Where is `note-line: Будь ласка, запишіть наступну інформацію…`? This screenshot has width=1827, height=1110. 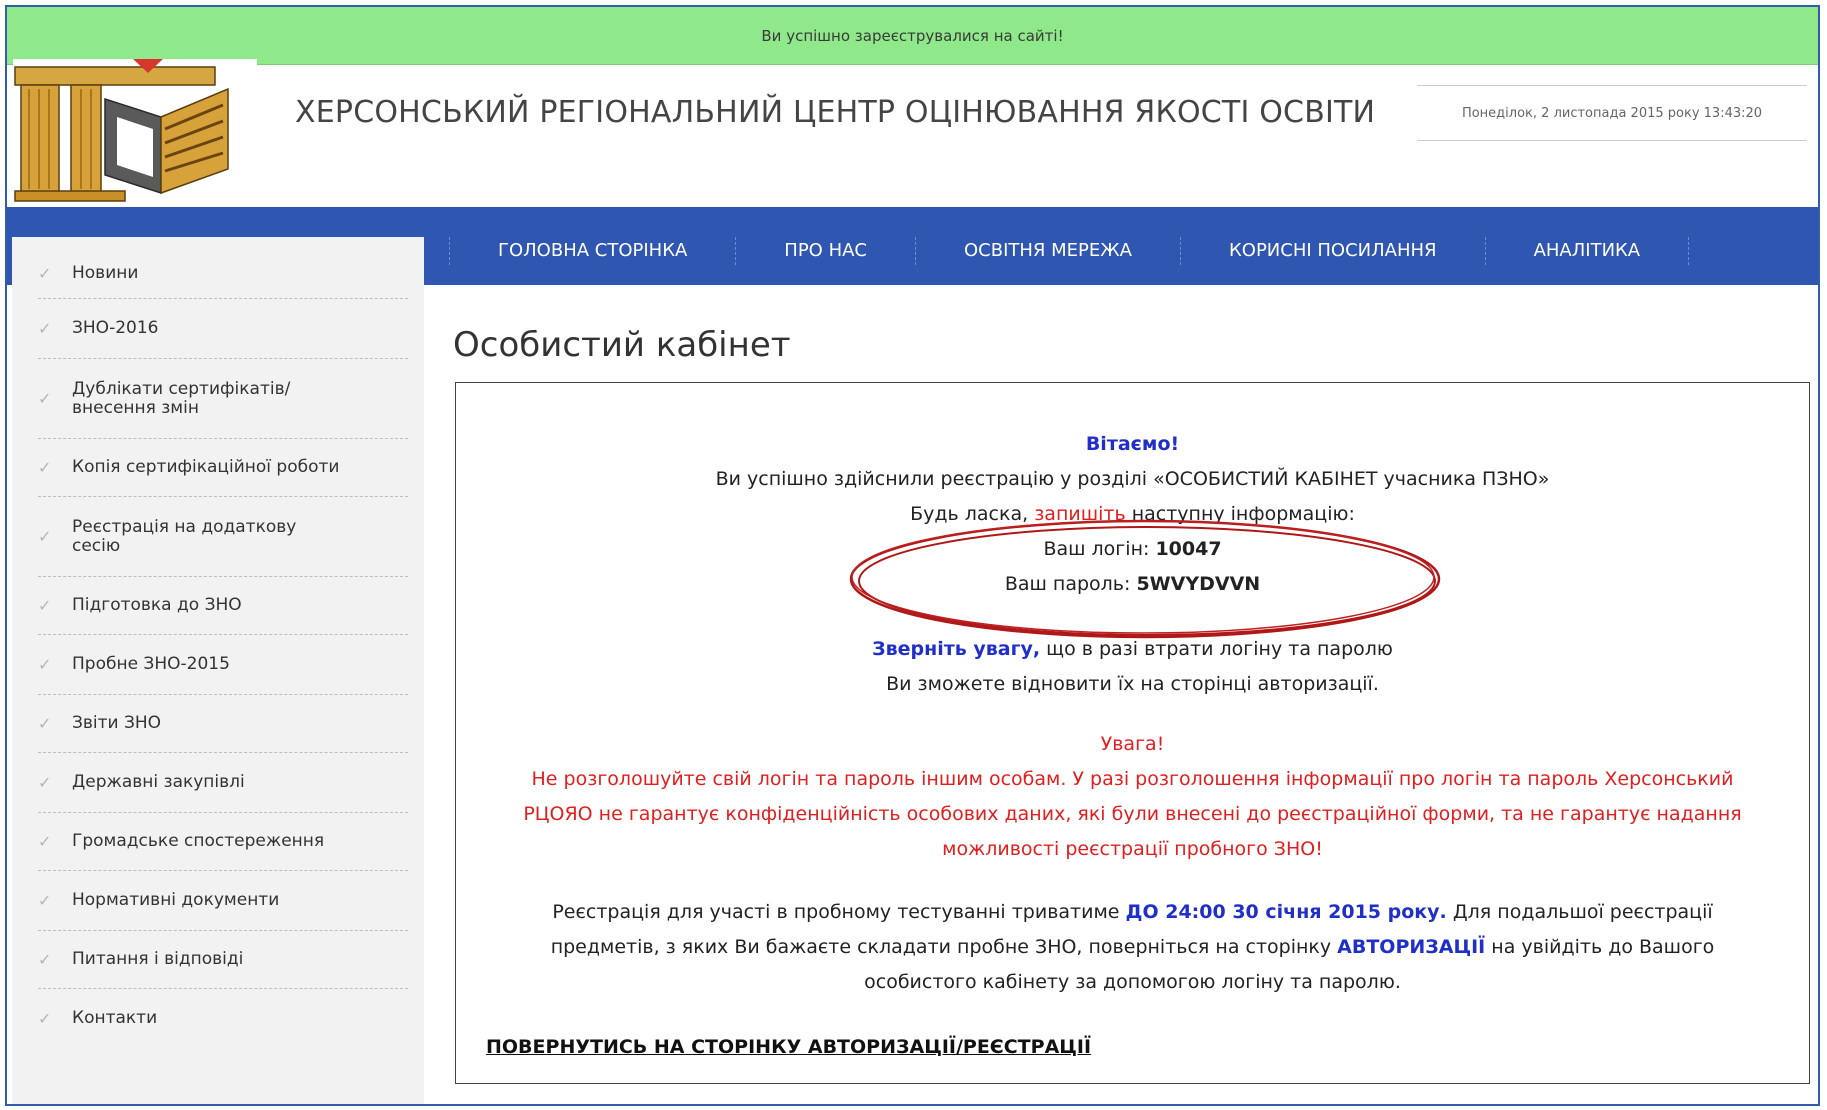 note-line: Будь ласка, запишіть наступну інформацію… is located at coordinates (1132, 514).